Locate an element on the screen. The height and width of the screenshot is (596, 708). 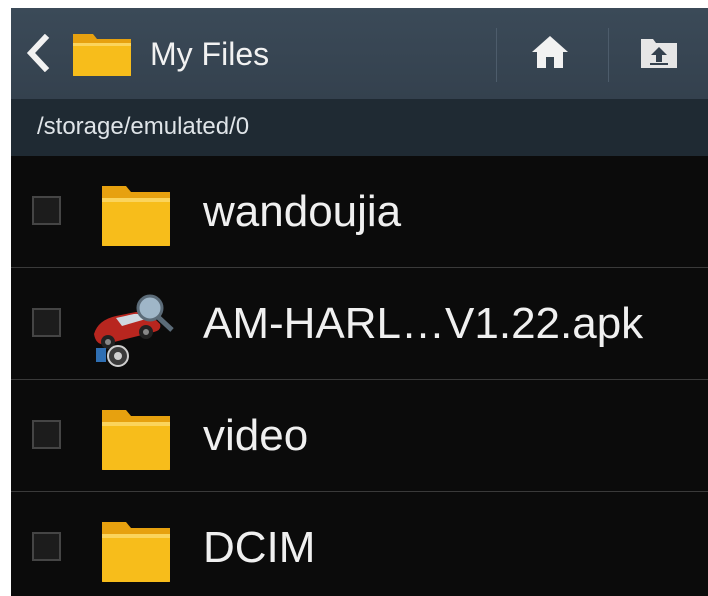
page-title: My Files is located at coordinates (210, 54).